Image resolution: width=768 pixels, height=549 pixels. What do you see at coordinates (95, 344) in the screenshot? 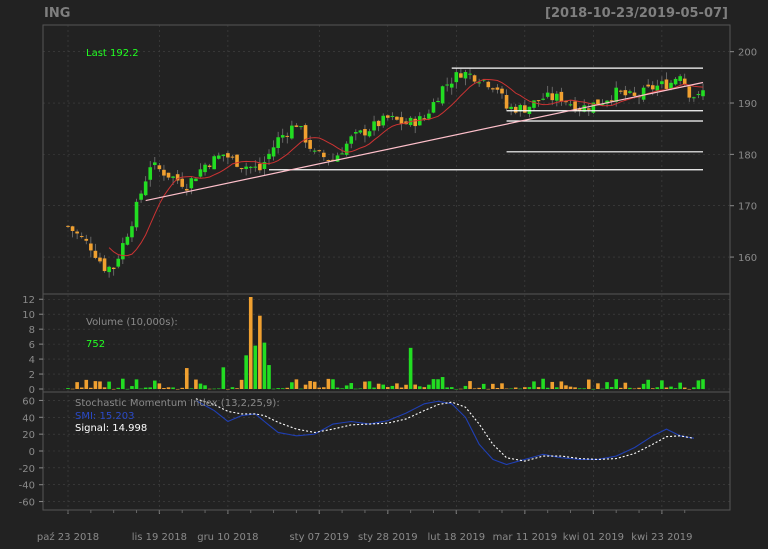
I see `volume-value: 752` at bounding box center [95, 344].